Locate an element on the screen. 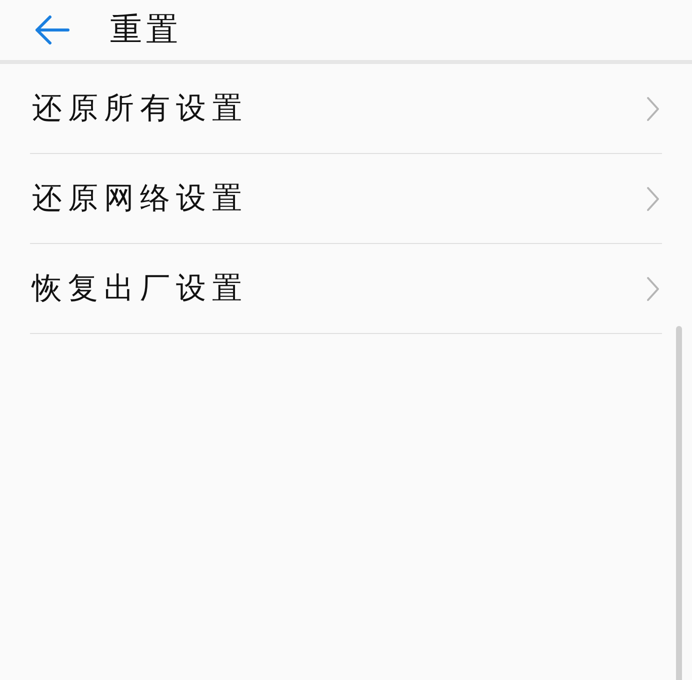  settings-item: 还原所有设置 is located at coordinates (346, 109).